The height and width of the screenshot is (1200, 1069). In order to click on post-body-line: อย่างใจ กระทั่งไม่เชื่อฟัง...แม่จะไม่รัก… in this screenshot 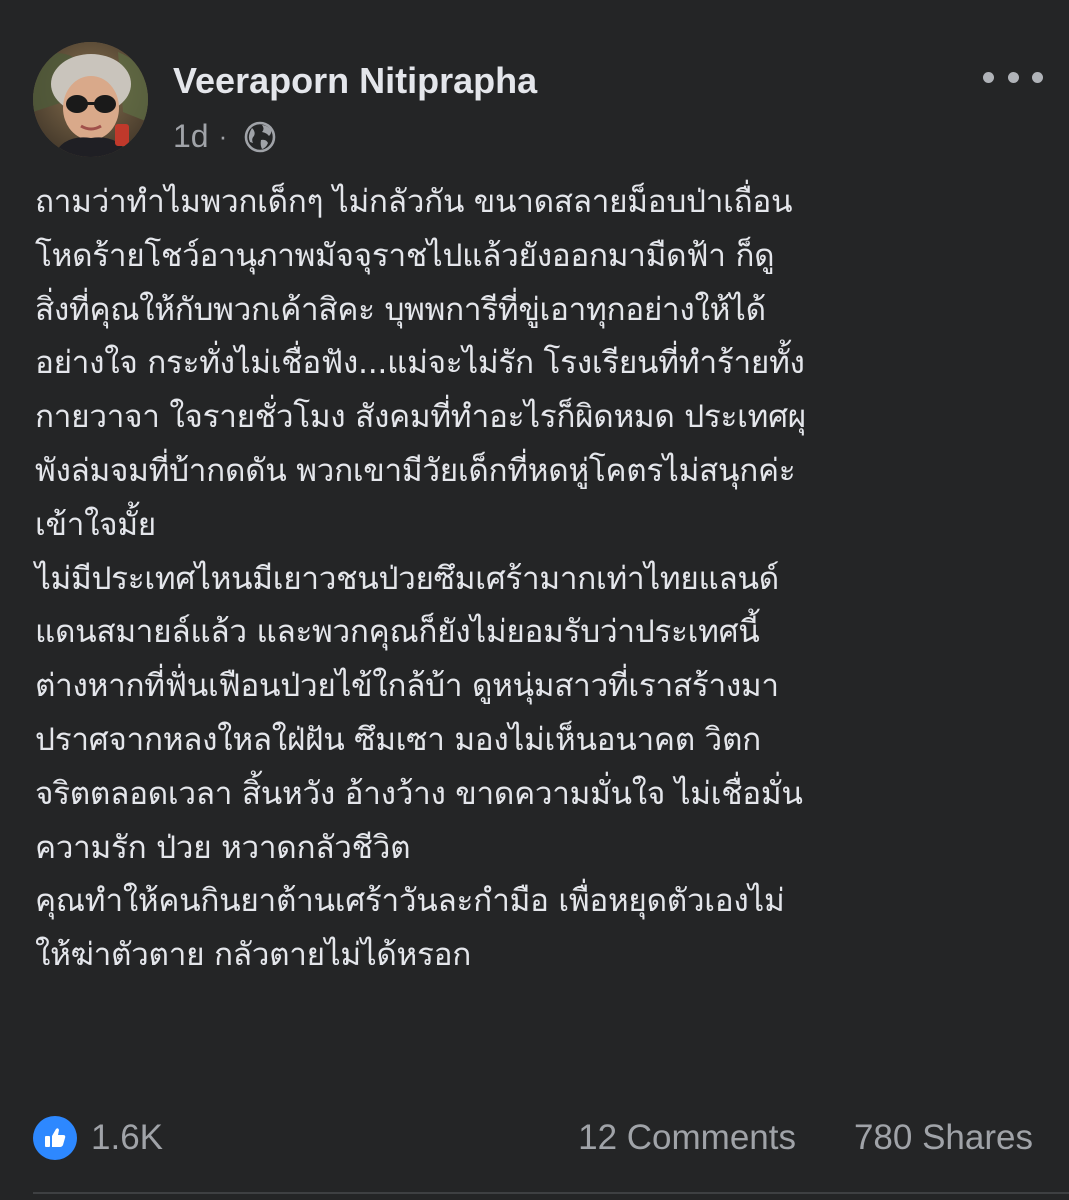, I will do `click(420, 363)`.